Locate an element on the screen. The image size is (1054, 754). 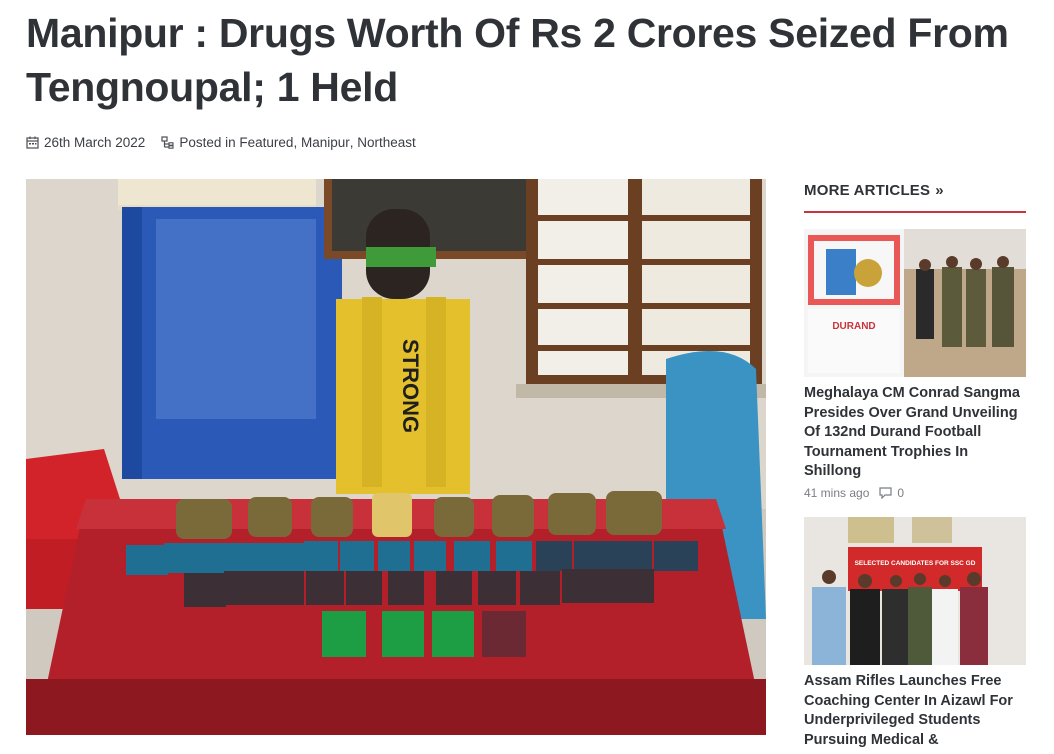
article-time: 41 mins ago is located at coordinates (837, 492).